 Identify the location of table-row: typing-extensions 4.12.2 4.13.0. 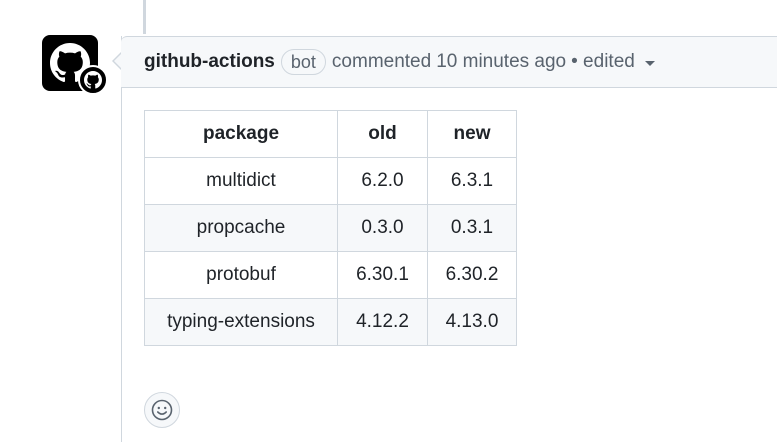
(330, 322).